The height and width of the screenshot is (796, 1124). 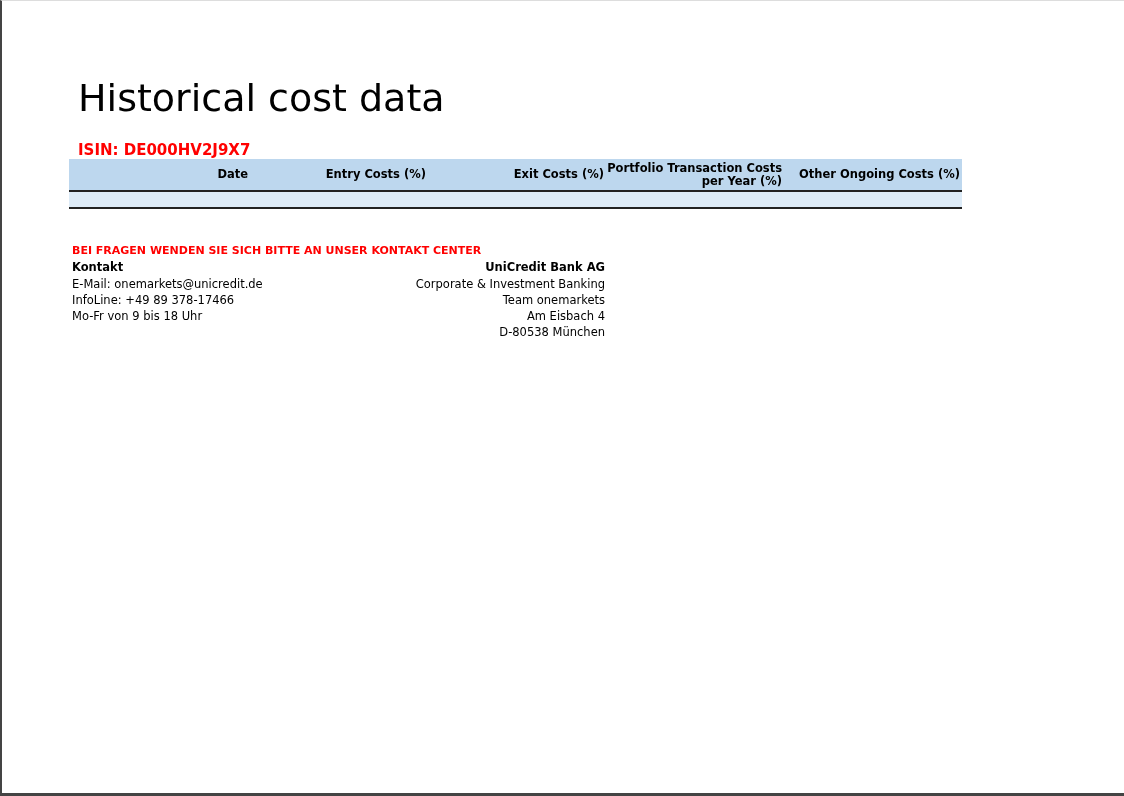 What do you see at coordinates (375, 174) in the screenshot?
I see `column-header: Entry Costs (%)` at bounding box center [375, 174].